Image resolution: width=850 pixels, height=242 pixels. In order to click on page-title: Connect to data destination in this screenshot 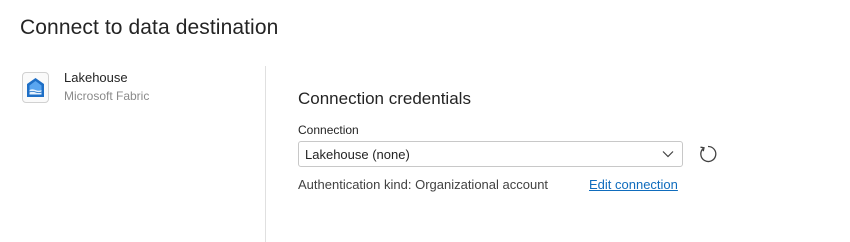, I will do `click(149, 27)`.